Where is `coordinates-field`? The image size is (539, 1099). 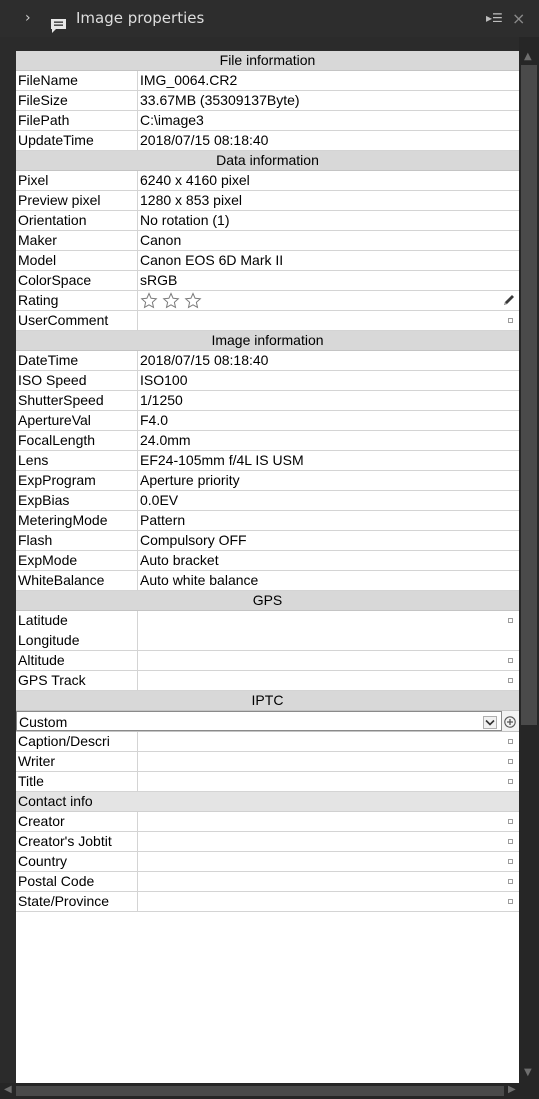 coordinates-field is located at coordinates (328, 630).